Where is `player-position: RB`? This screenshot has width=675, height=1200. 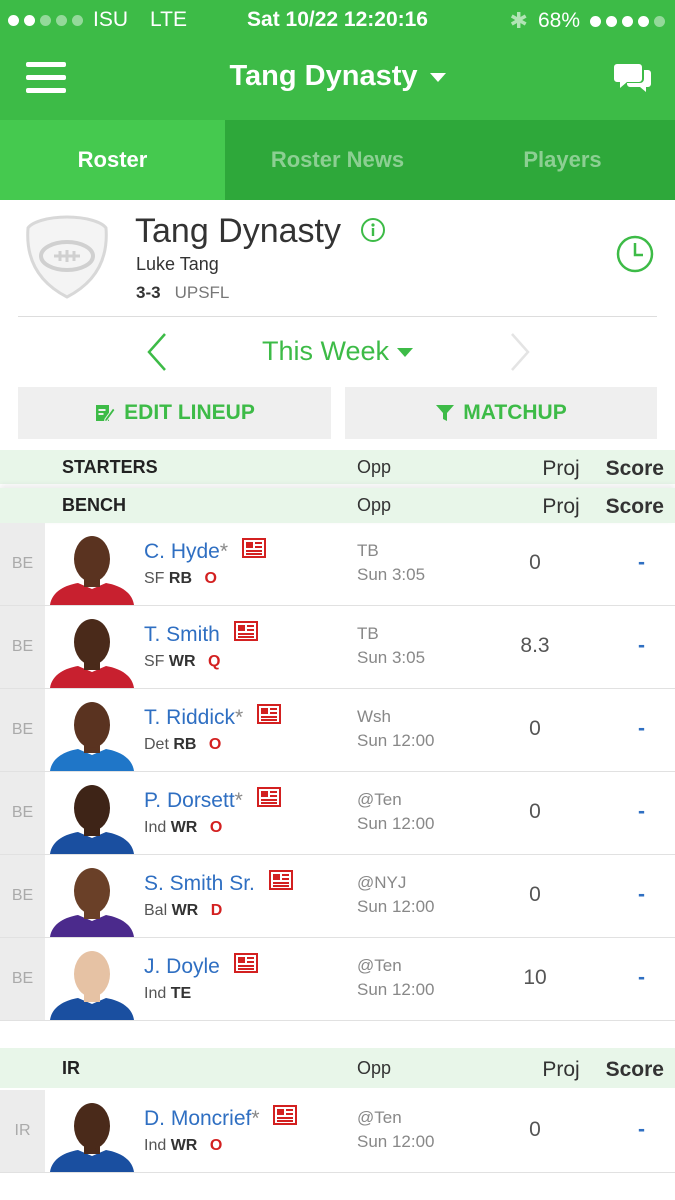 player-position: RB is located at coordinates (185, 744).